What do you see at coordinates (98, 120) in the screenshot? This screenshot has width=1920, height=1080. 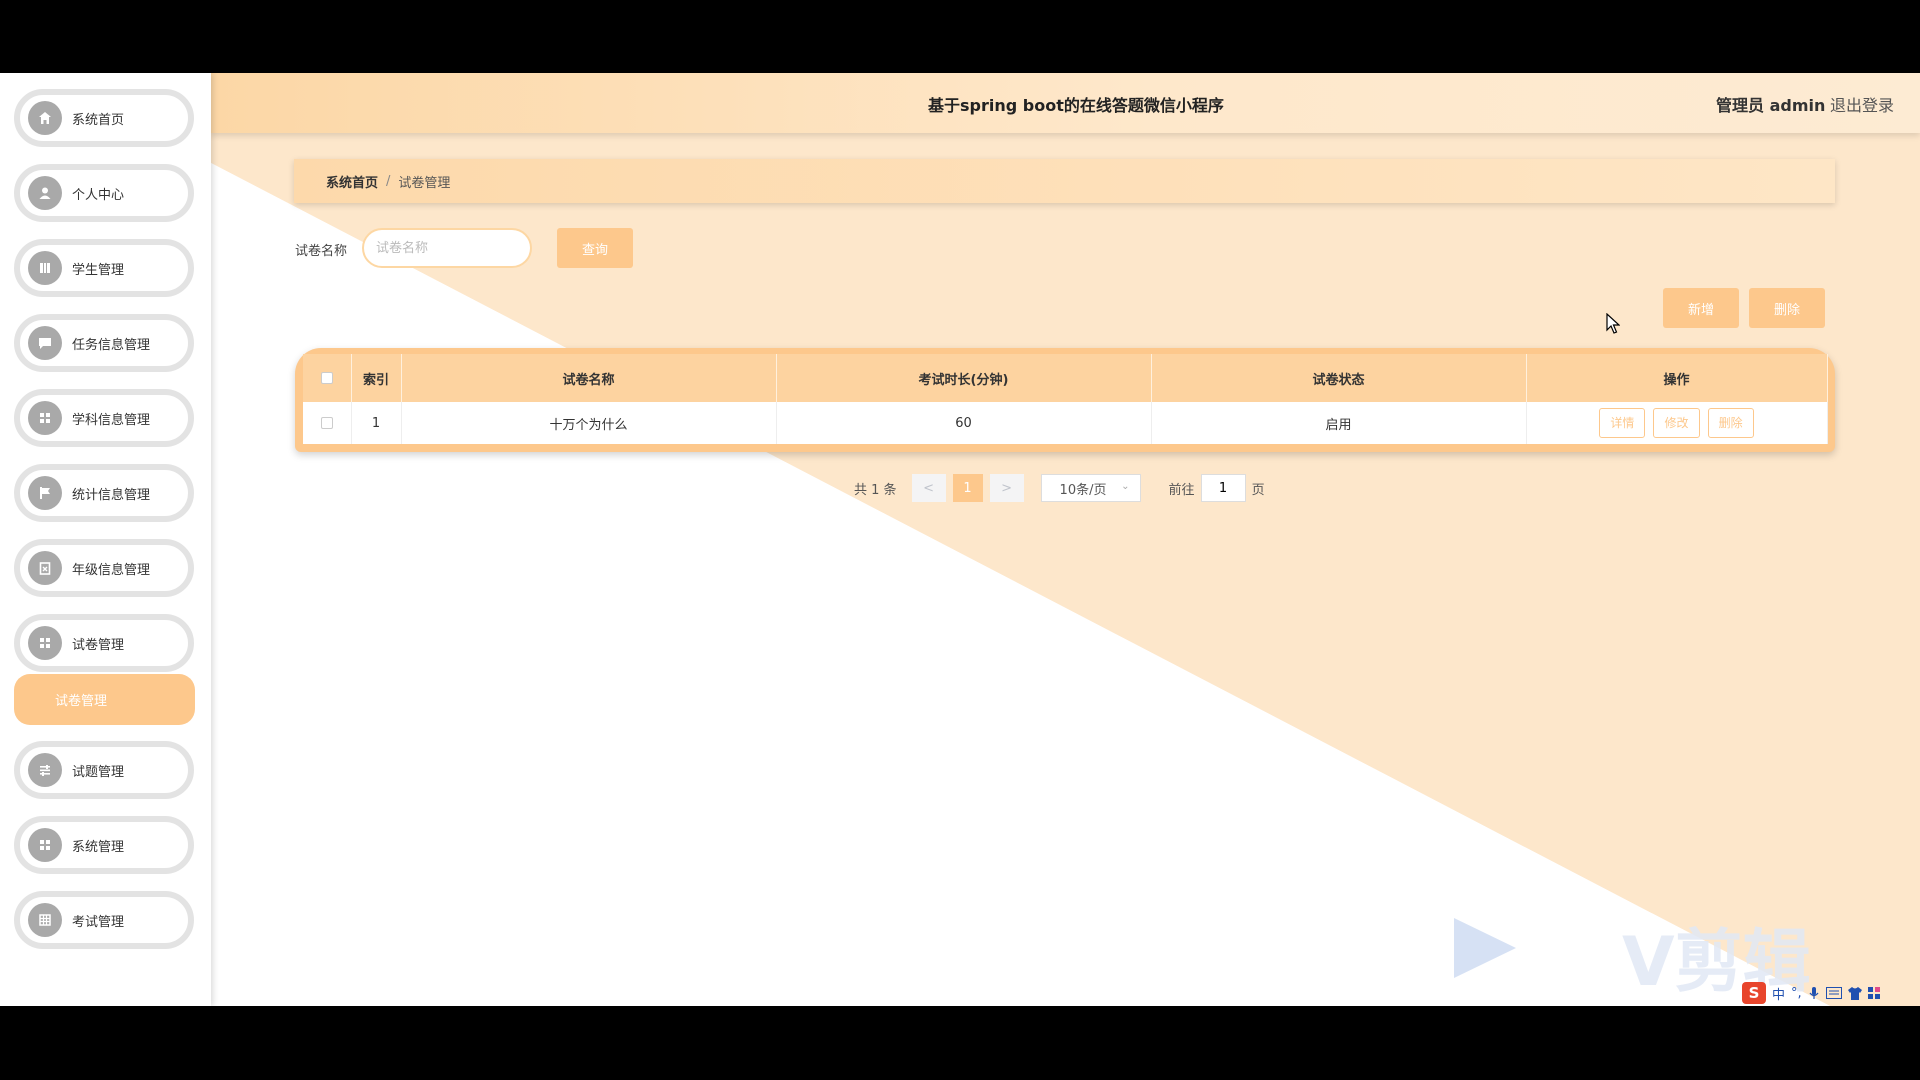 I see `sidebar-item-label: 系统首页` at bounding box center [98, 120].